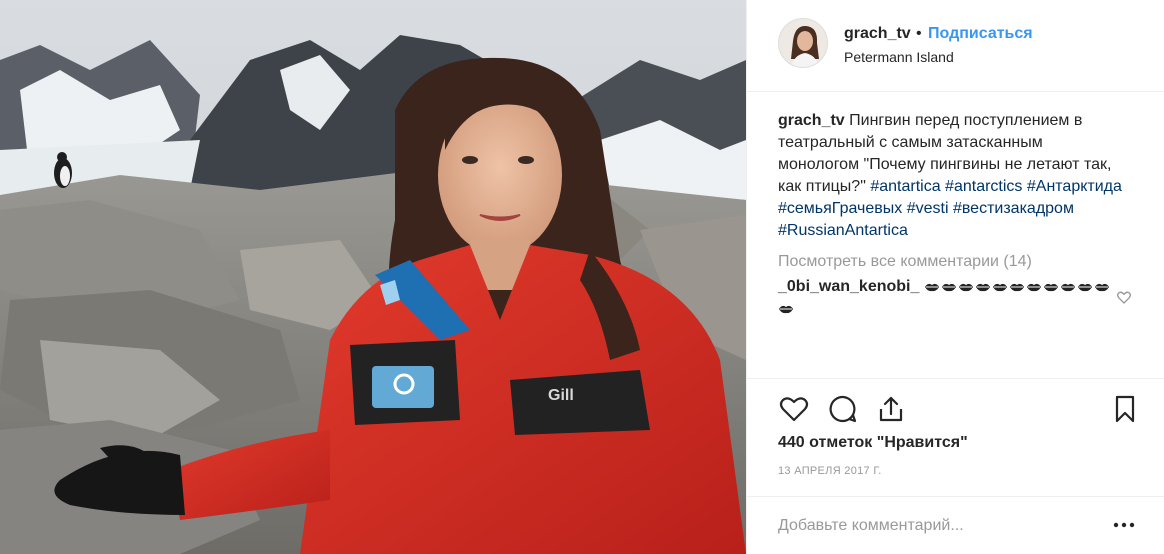  What do you see at coordinates (877, 34) in the screenshot?
I see `header-username: grach_tv` at bounding box center [877, 34].